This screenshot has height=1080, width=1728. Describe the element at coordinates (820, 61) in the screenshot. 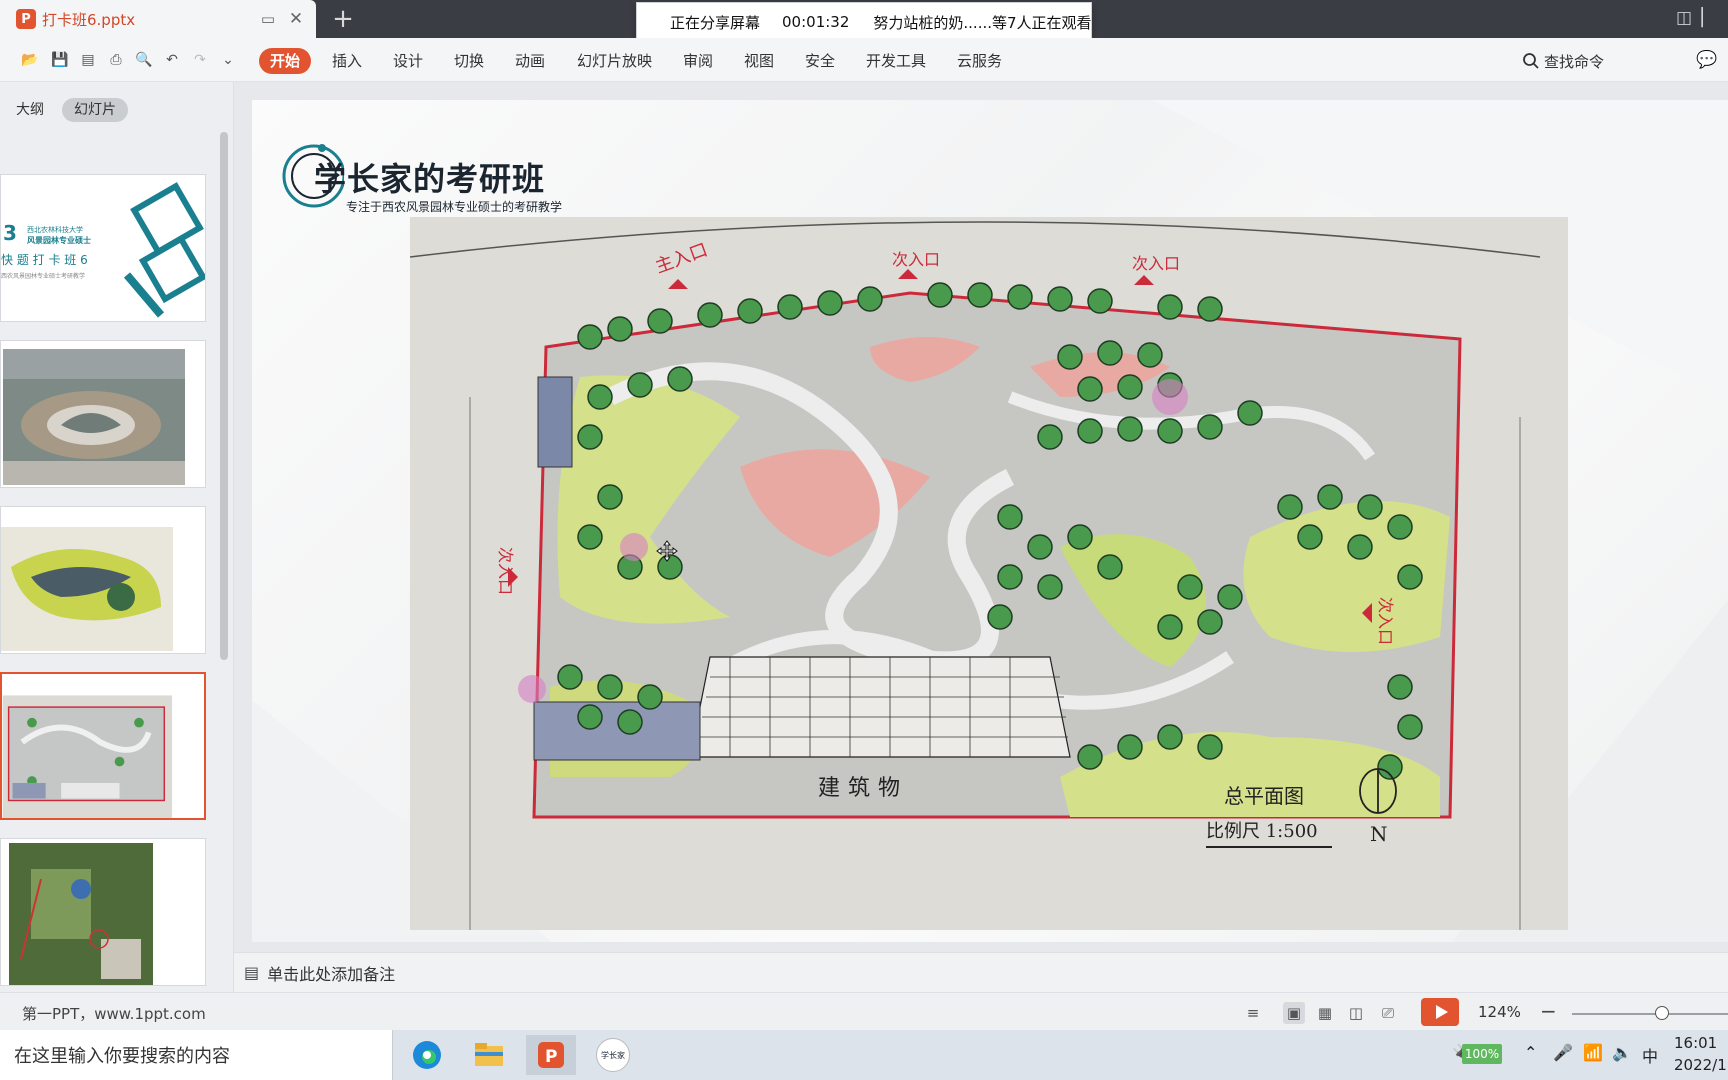

I see `menu-security: 安全` at that location.